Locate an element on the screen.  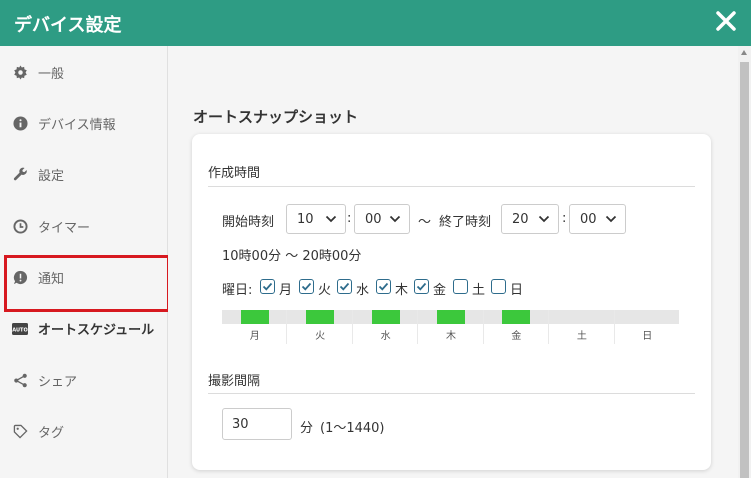
timeline-day-label: 土 is located at coordinates (581, 336).